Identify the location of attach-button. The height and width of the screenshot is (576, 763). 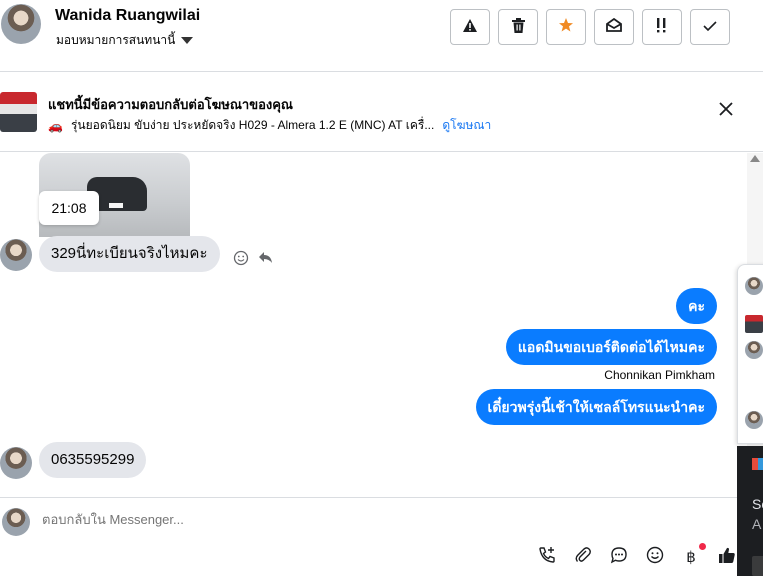
(583, 557).